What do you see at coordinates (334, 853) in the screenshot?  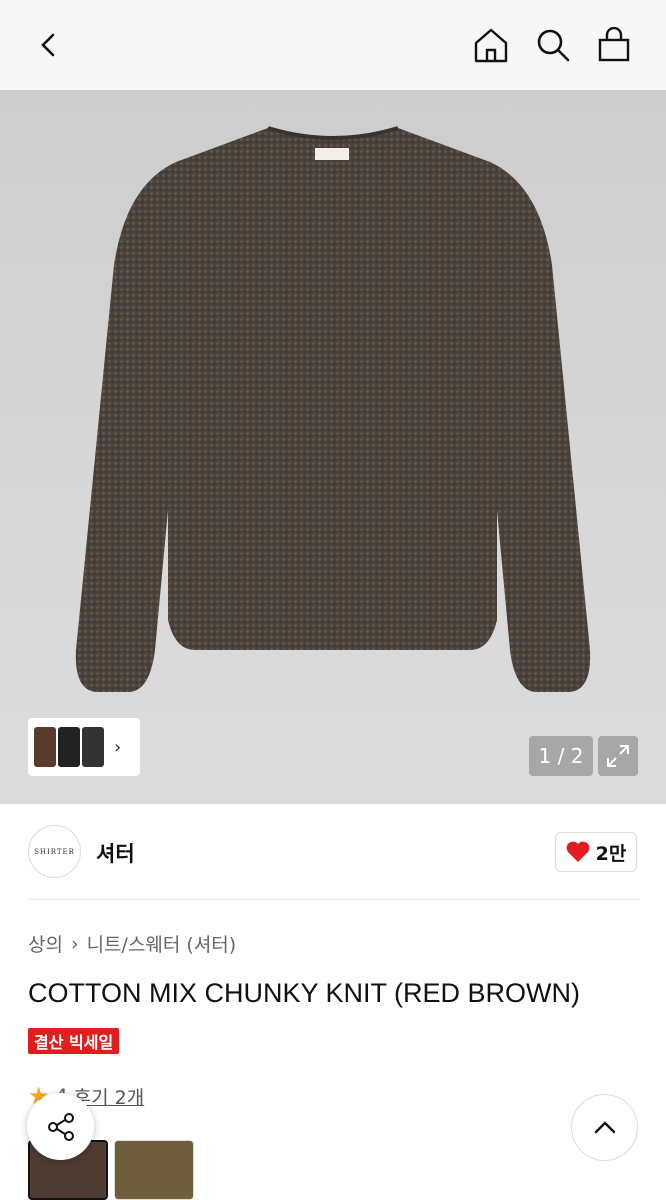 I see `brand-row: SHIRTER 셔터 2만` at bounding box center [334, 853].